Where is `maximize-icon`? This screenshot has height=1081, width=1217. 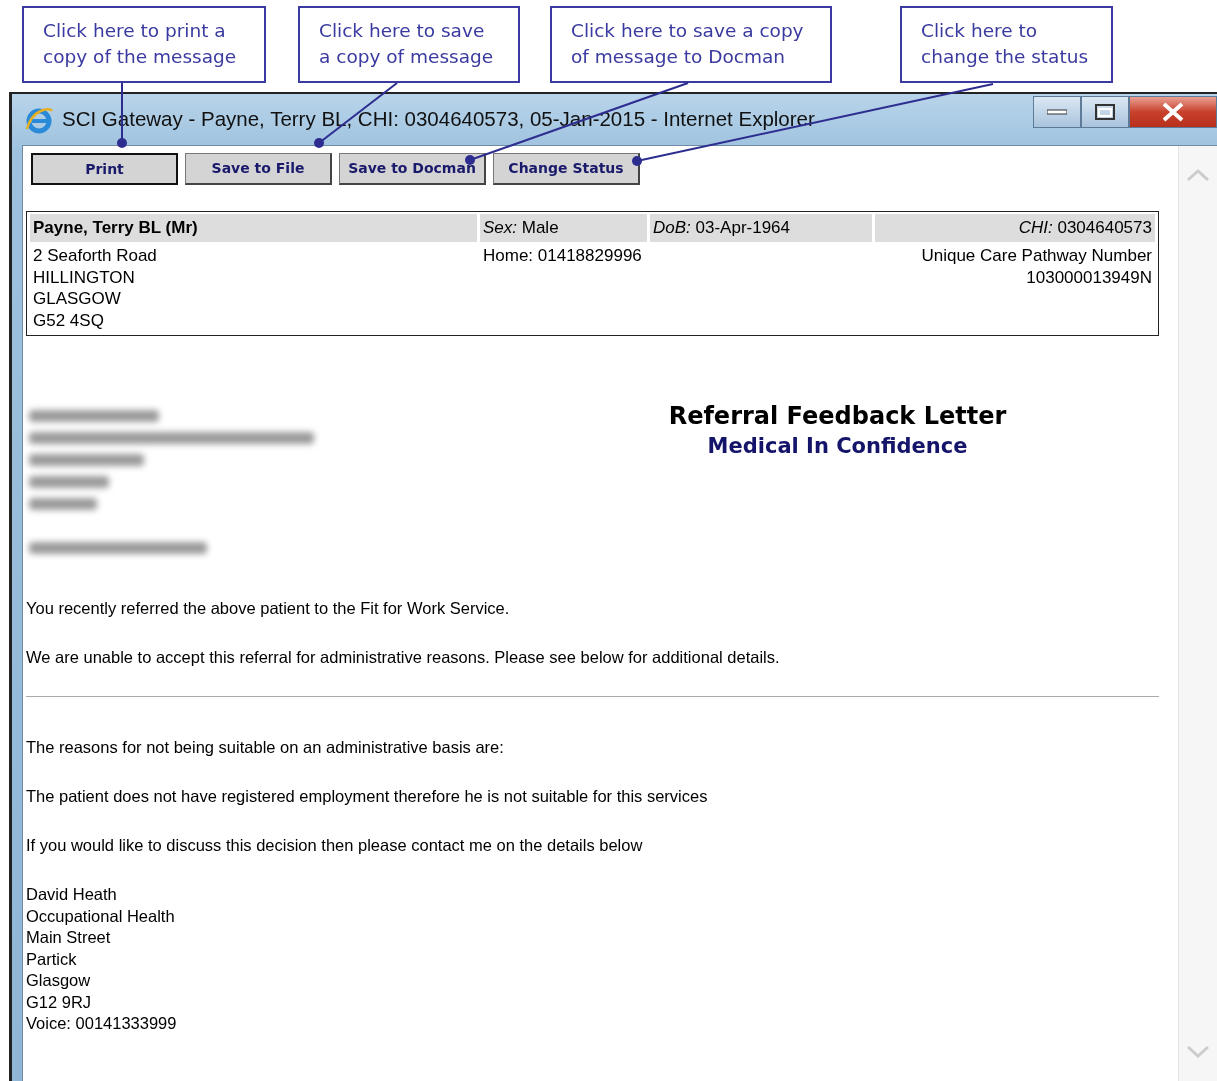
maximize-icon is located at coordinates (1105, 112).